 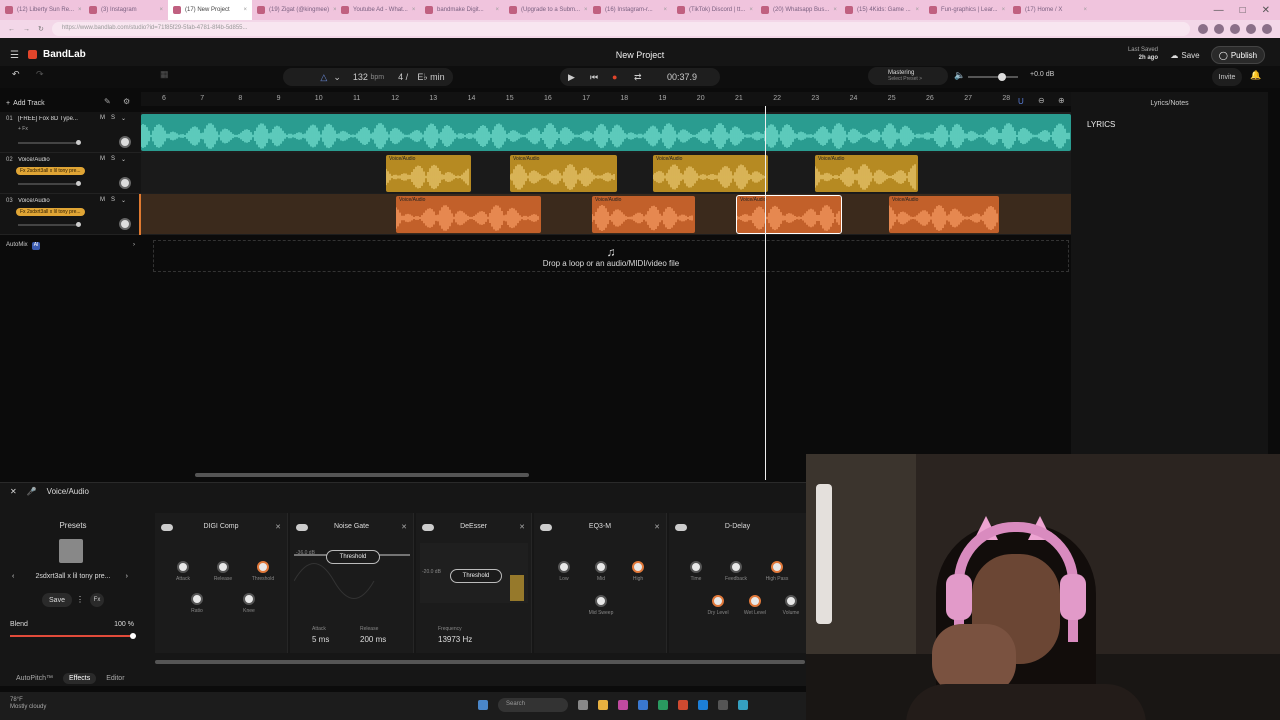 I want to click on wet-level-knob, so click(x=755, y=601).